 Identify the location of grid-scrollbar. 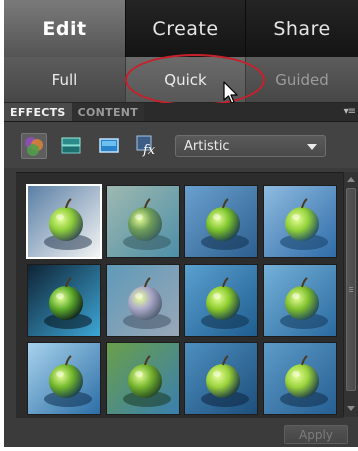
(350, 294).